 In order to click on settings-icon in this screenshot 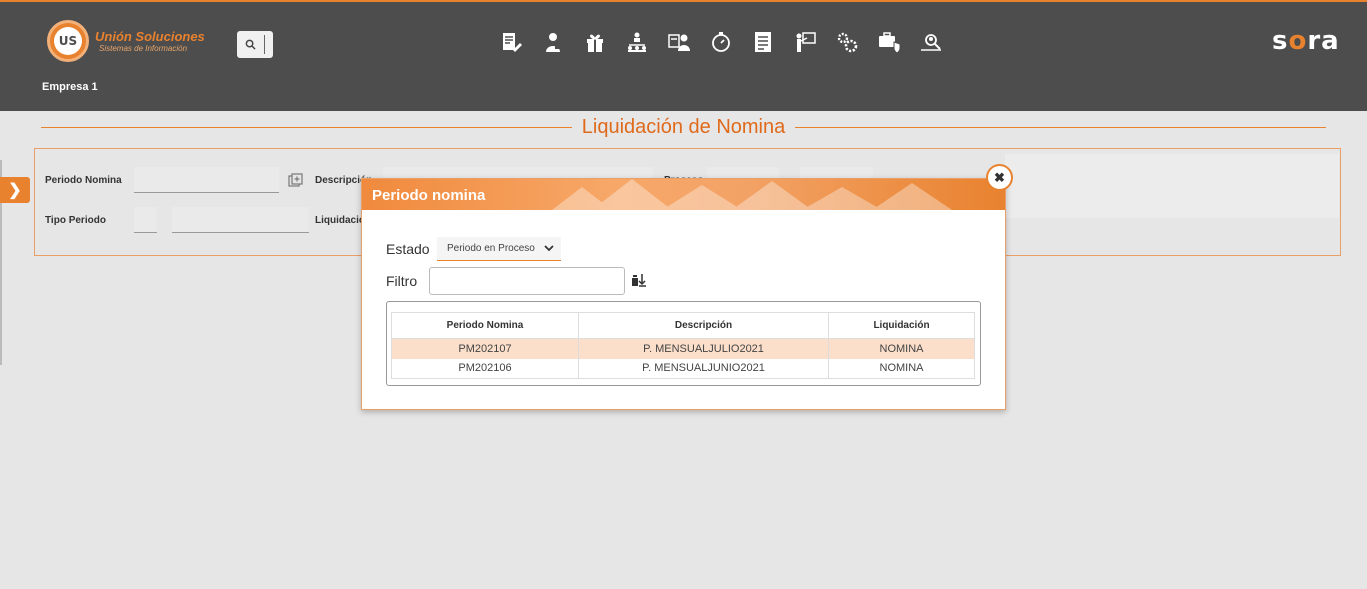, I will do `click(847, 42)`.